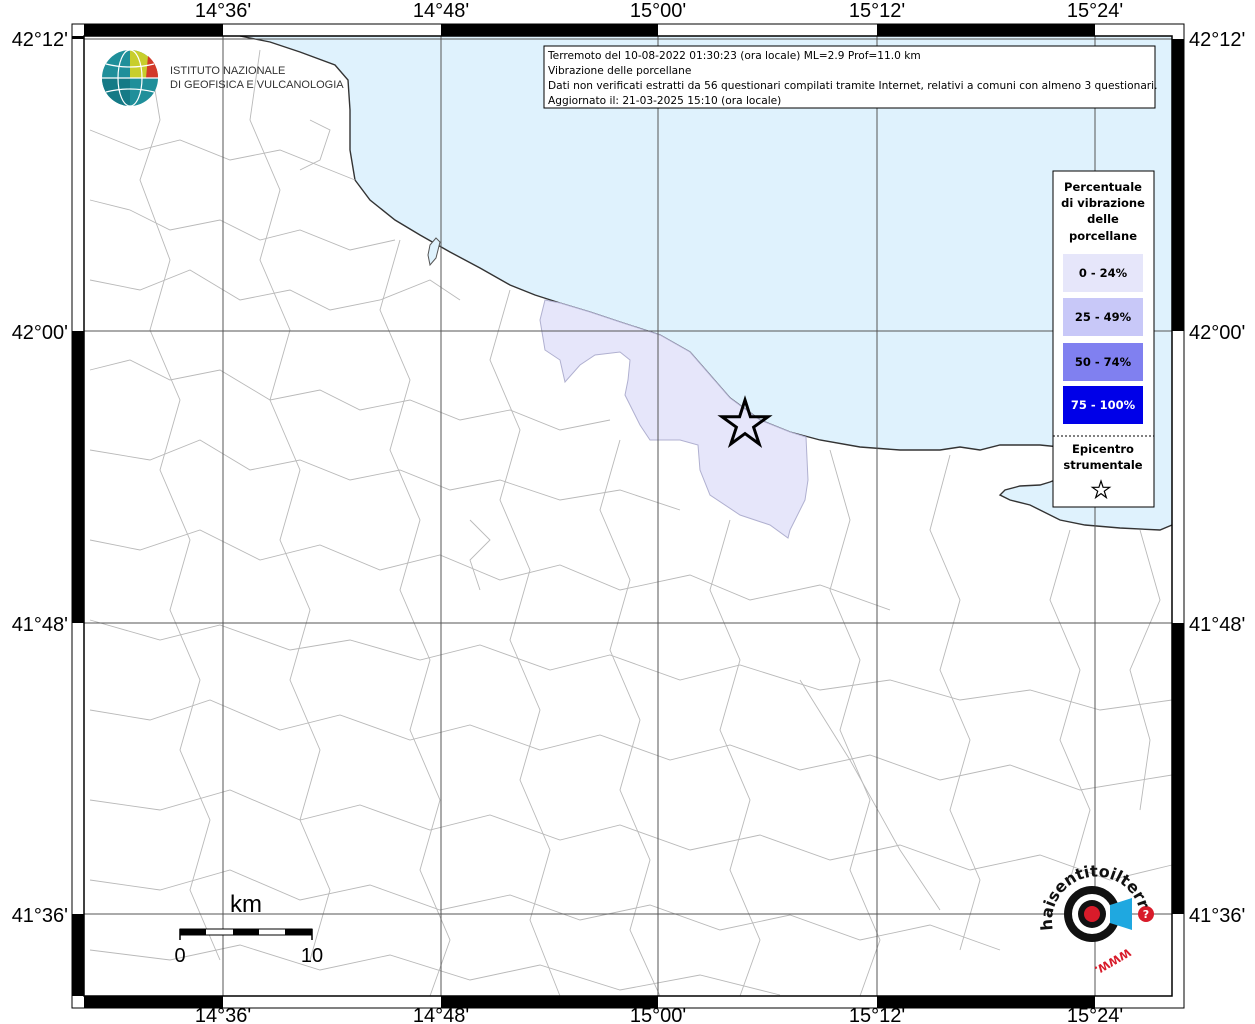 This screenshot has height=1024, width=1255. Describe the element at coordinates (179, 956) in the screenshot. I see `scale-min-label: 0` at that location.